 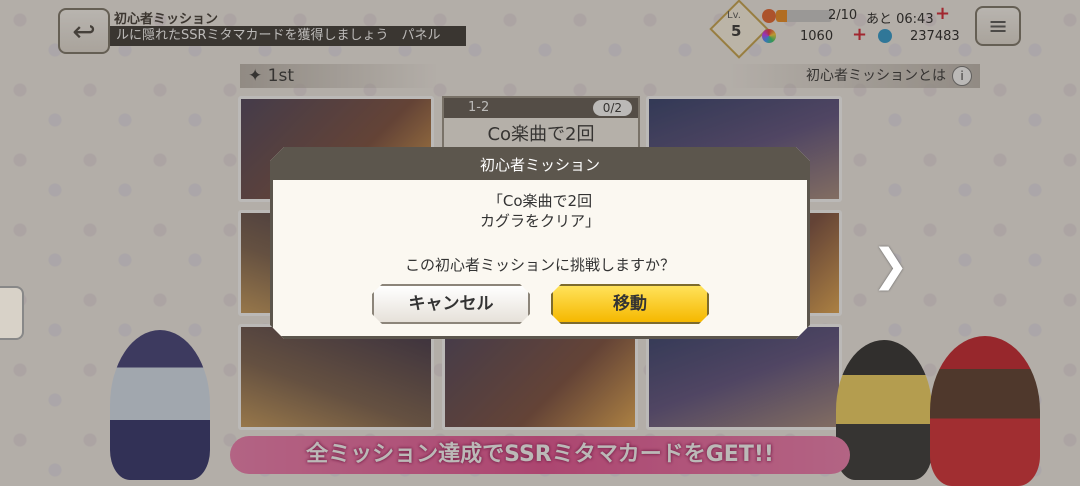 I want to click on dialog-question: この初心者ミッションに挑戦しますか？, so click(x=539, y=265).